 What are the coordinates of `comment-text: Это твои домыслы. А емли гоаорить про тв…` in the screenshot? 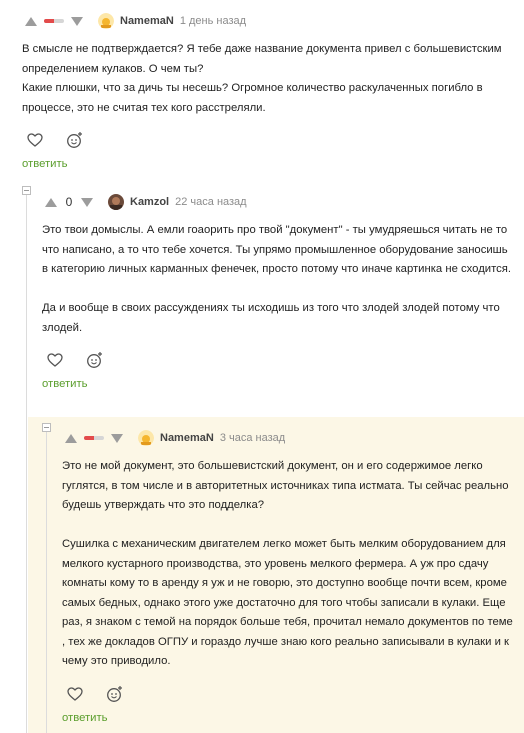 It's located at (277, 279).